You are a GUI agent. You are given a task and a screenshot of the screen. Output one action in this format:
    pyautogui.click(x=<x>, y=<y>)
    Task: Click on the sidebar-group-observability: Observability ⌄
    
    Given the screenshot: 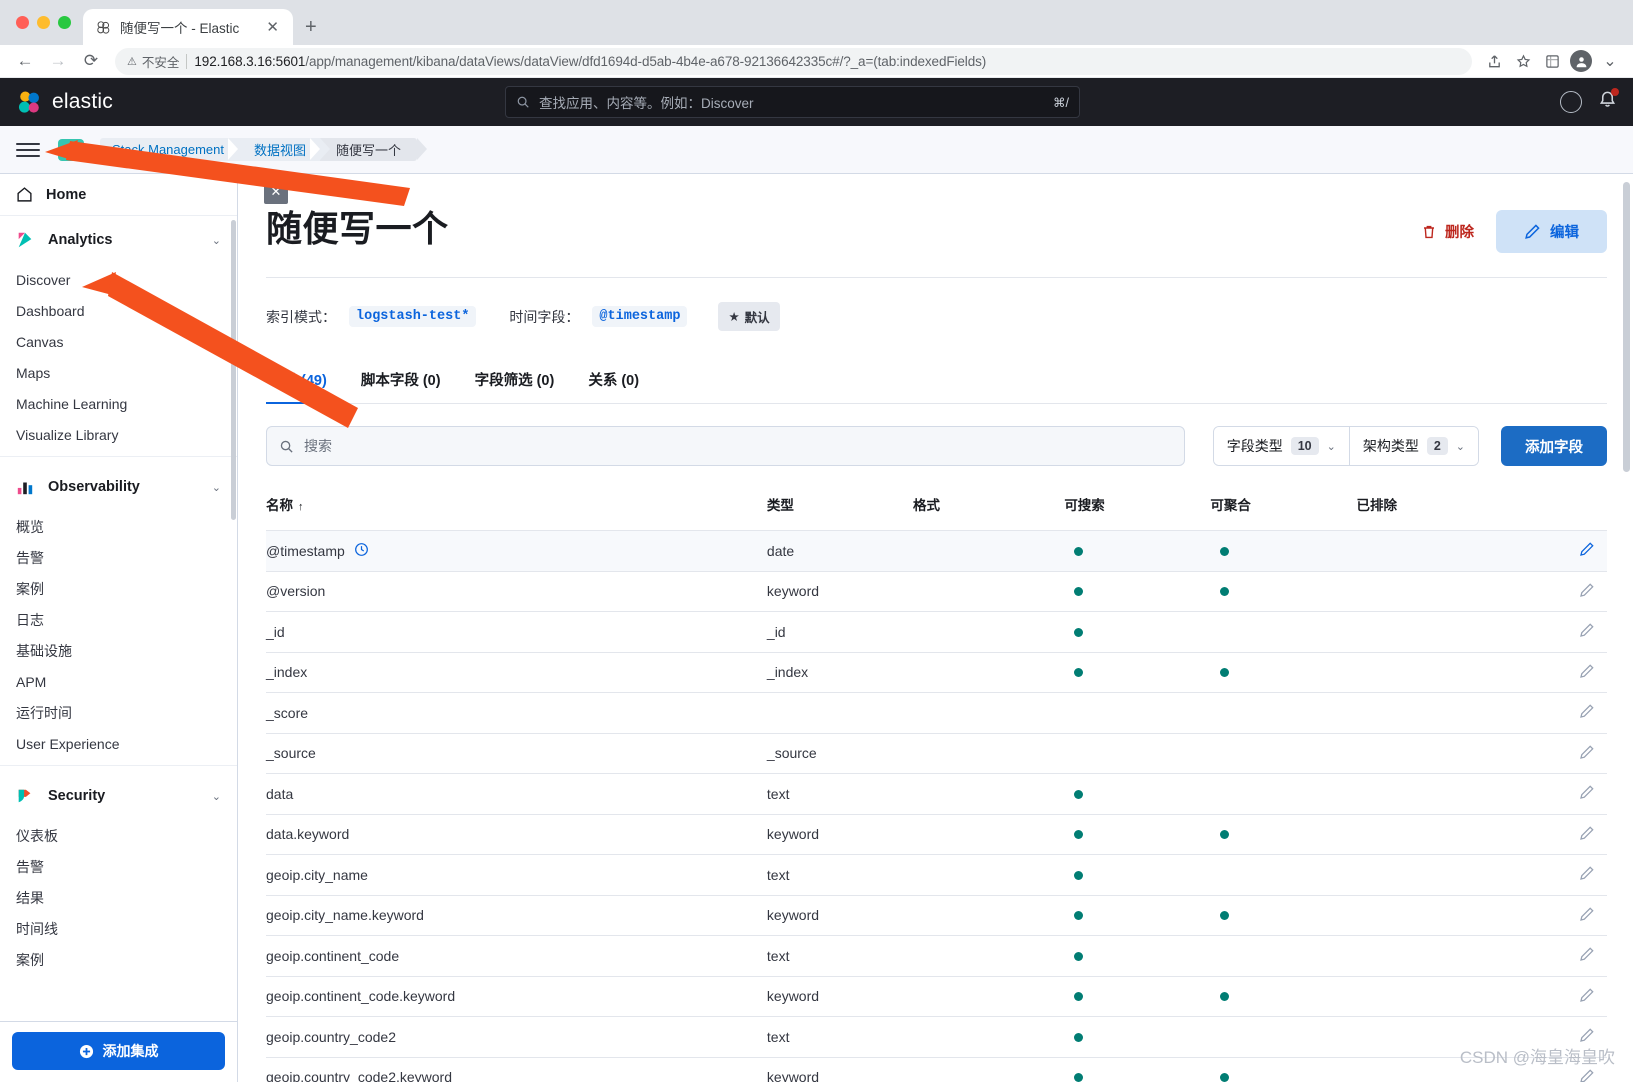 What is the action you would take?
    pyautogui.click(x=118, y=487)
    